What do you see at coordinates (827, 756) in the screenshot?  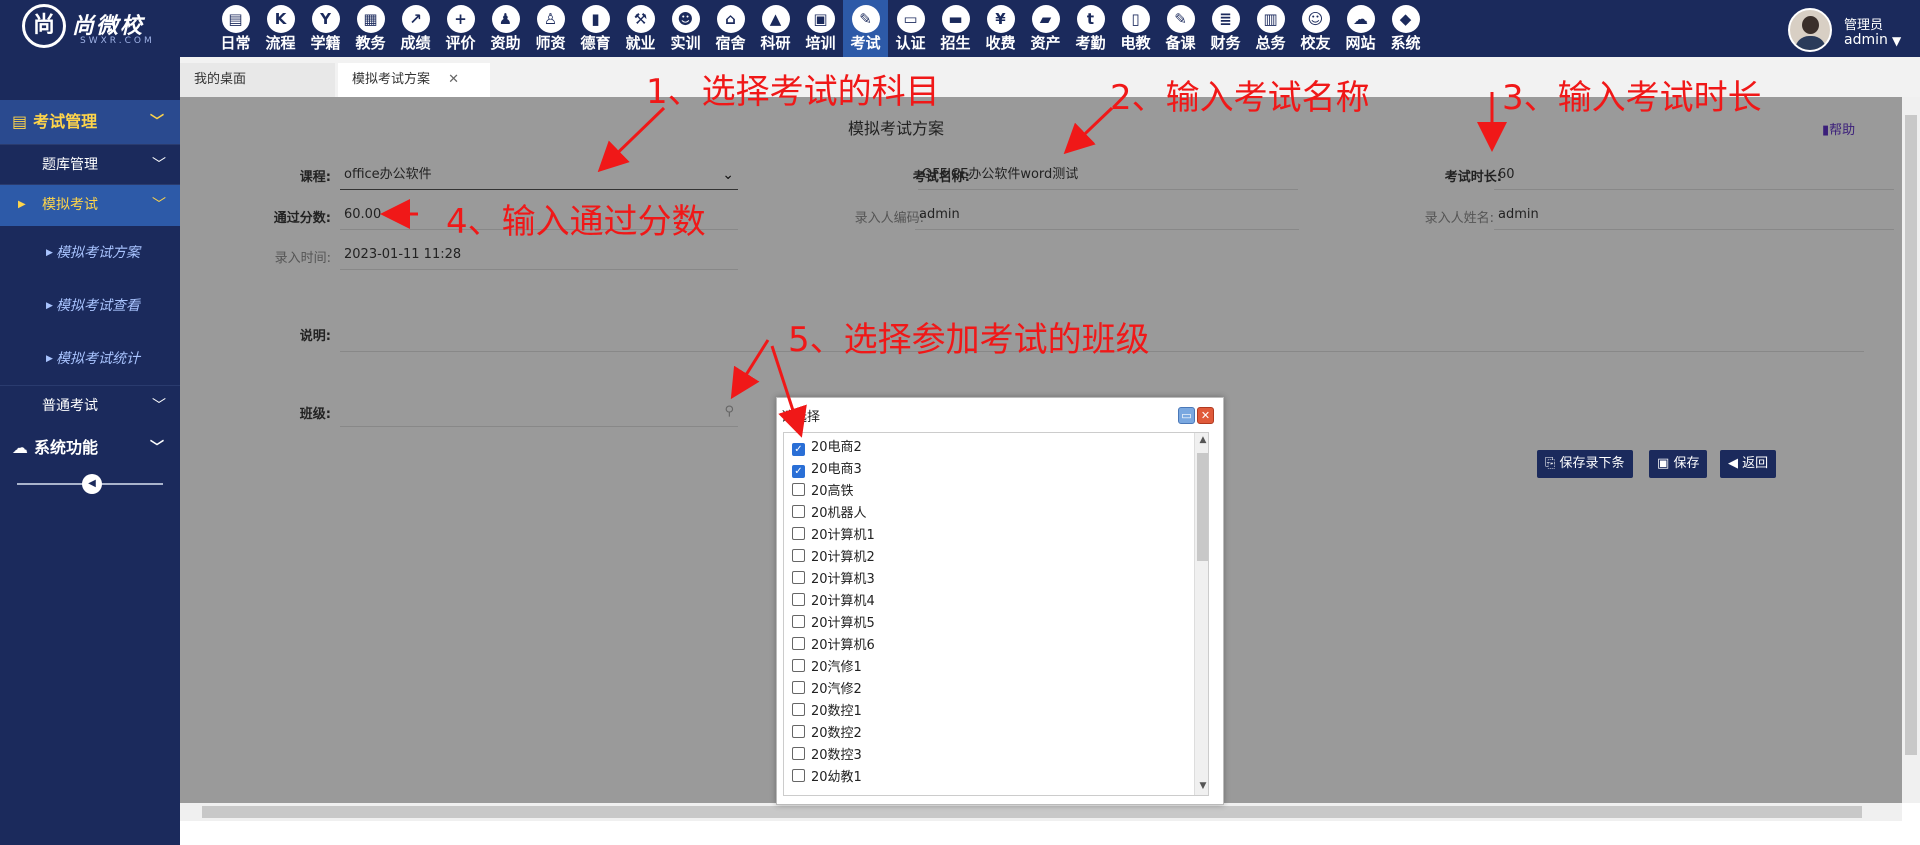 I see `class-option: 20数控3` at bounding box center [827, 756].